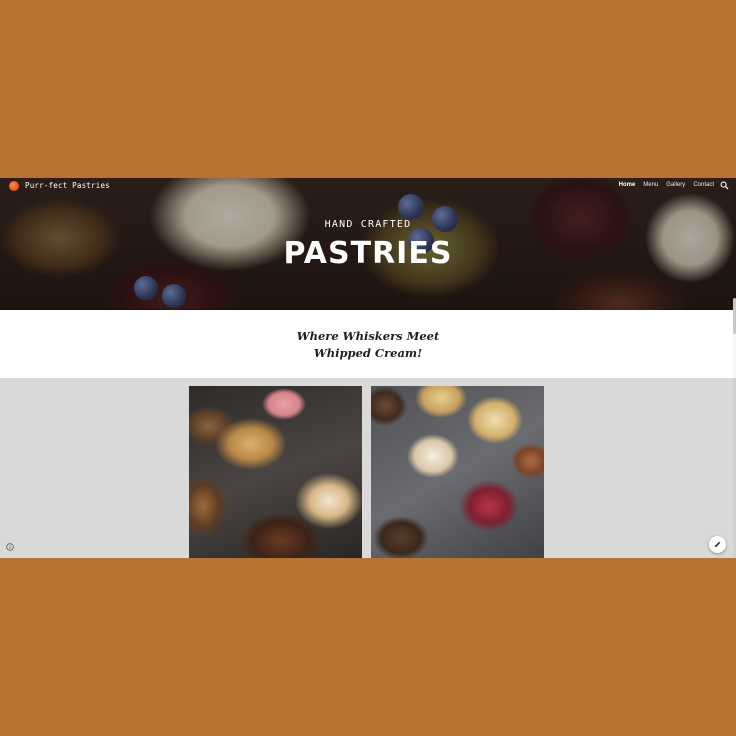  Describe the element at coordinates (14, 186) in the screenshot. I see `cat-logo-icon` at that location.